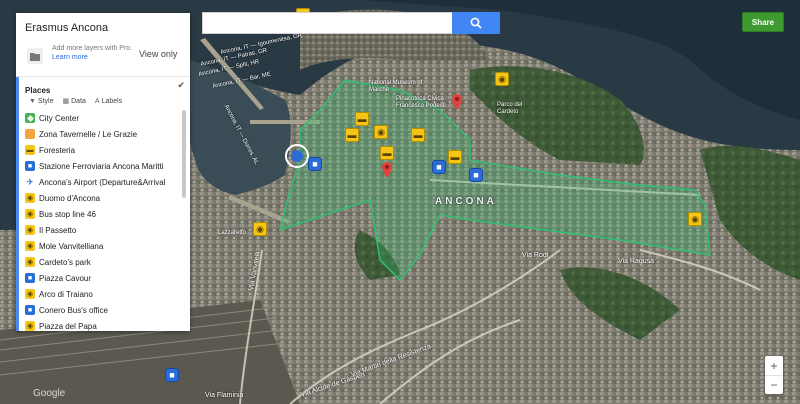 This screenshot has width=800, height=404. Describe the element at coordinates (105, 118) in the screenshot. I see `list-item: City Center` at that location.